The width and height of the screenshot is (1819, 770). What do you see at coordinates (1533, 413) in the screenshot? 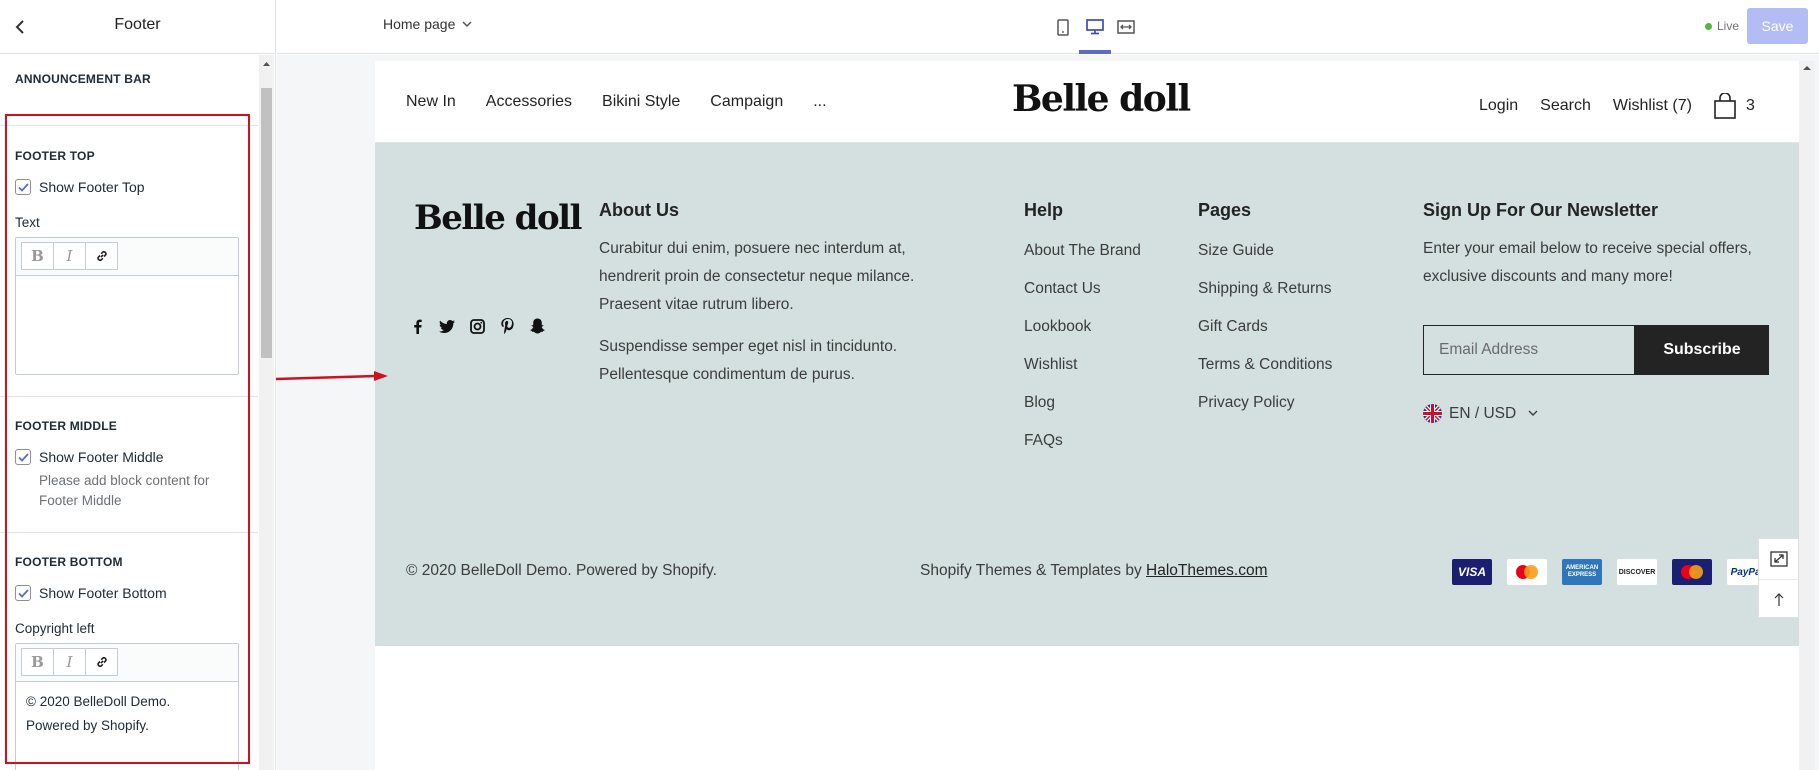
I see `chevron-down-icon` at bounding box center [1533, 413].